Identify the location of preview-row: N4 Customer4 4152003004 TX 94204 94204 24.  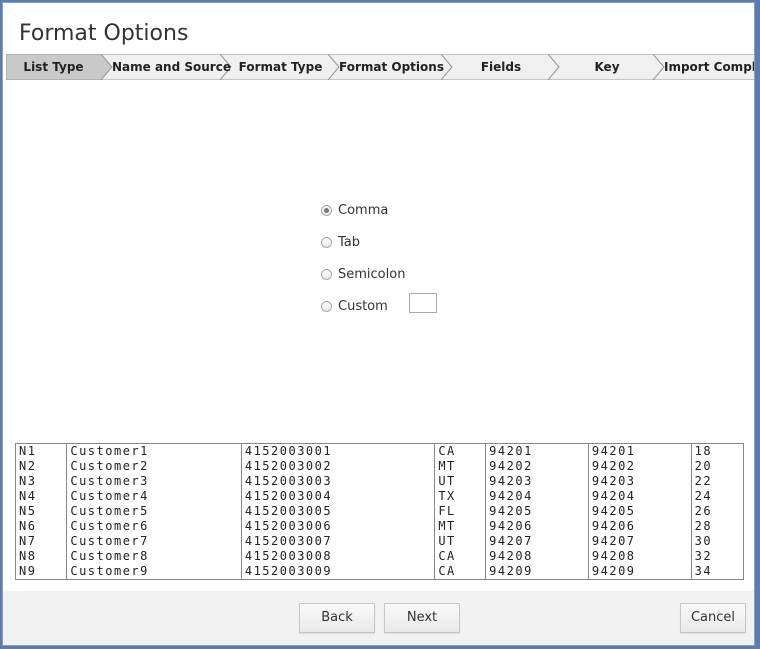
(379, 496).